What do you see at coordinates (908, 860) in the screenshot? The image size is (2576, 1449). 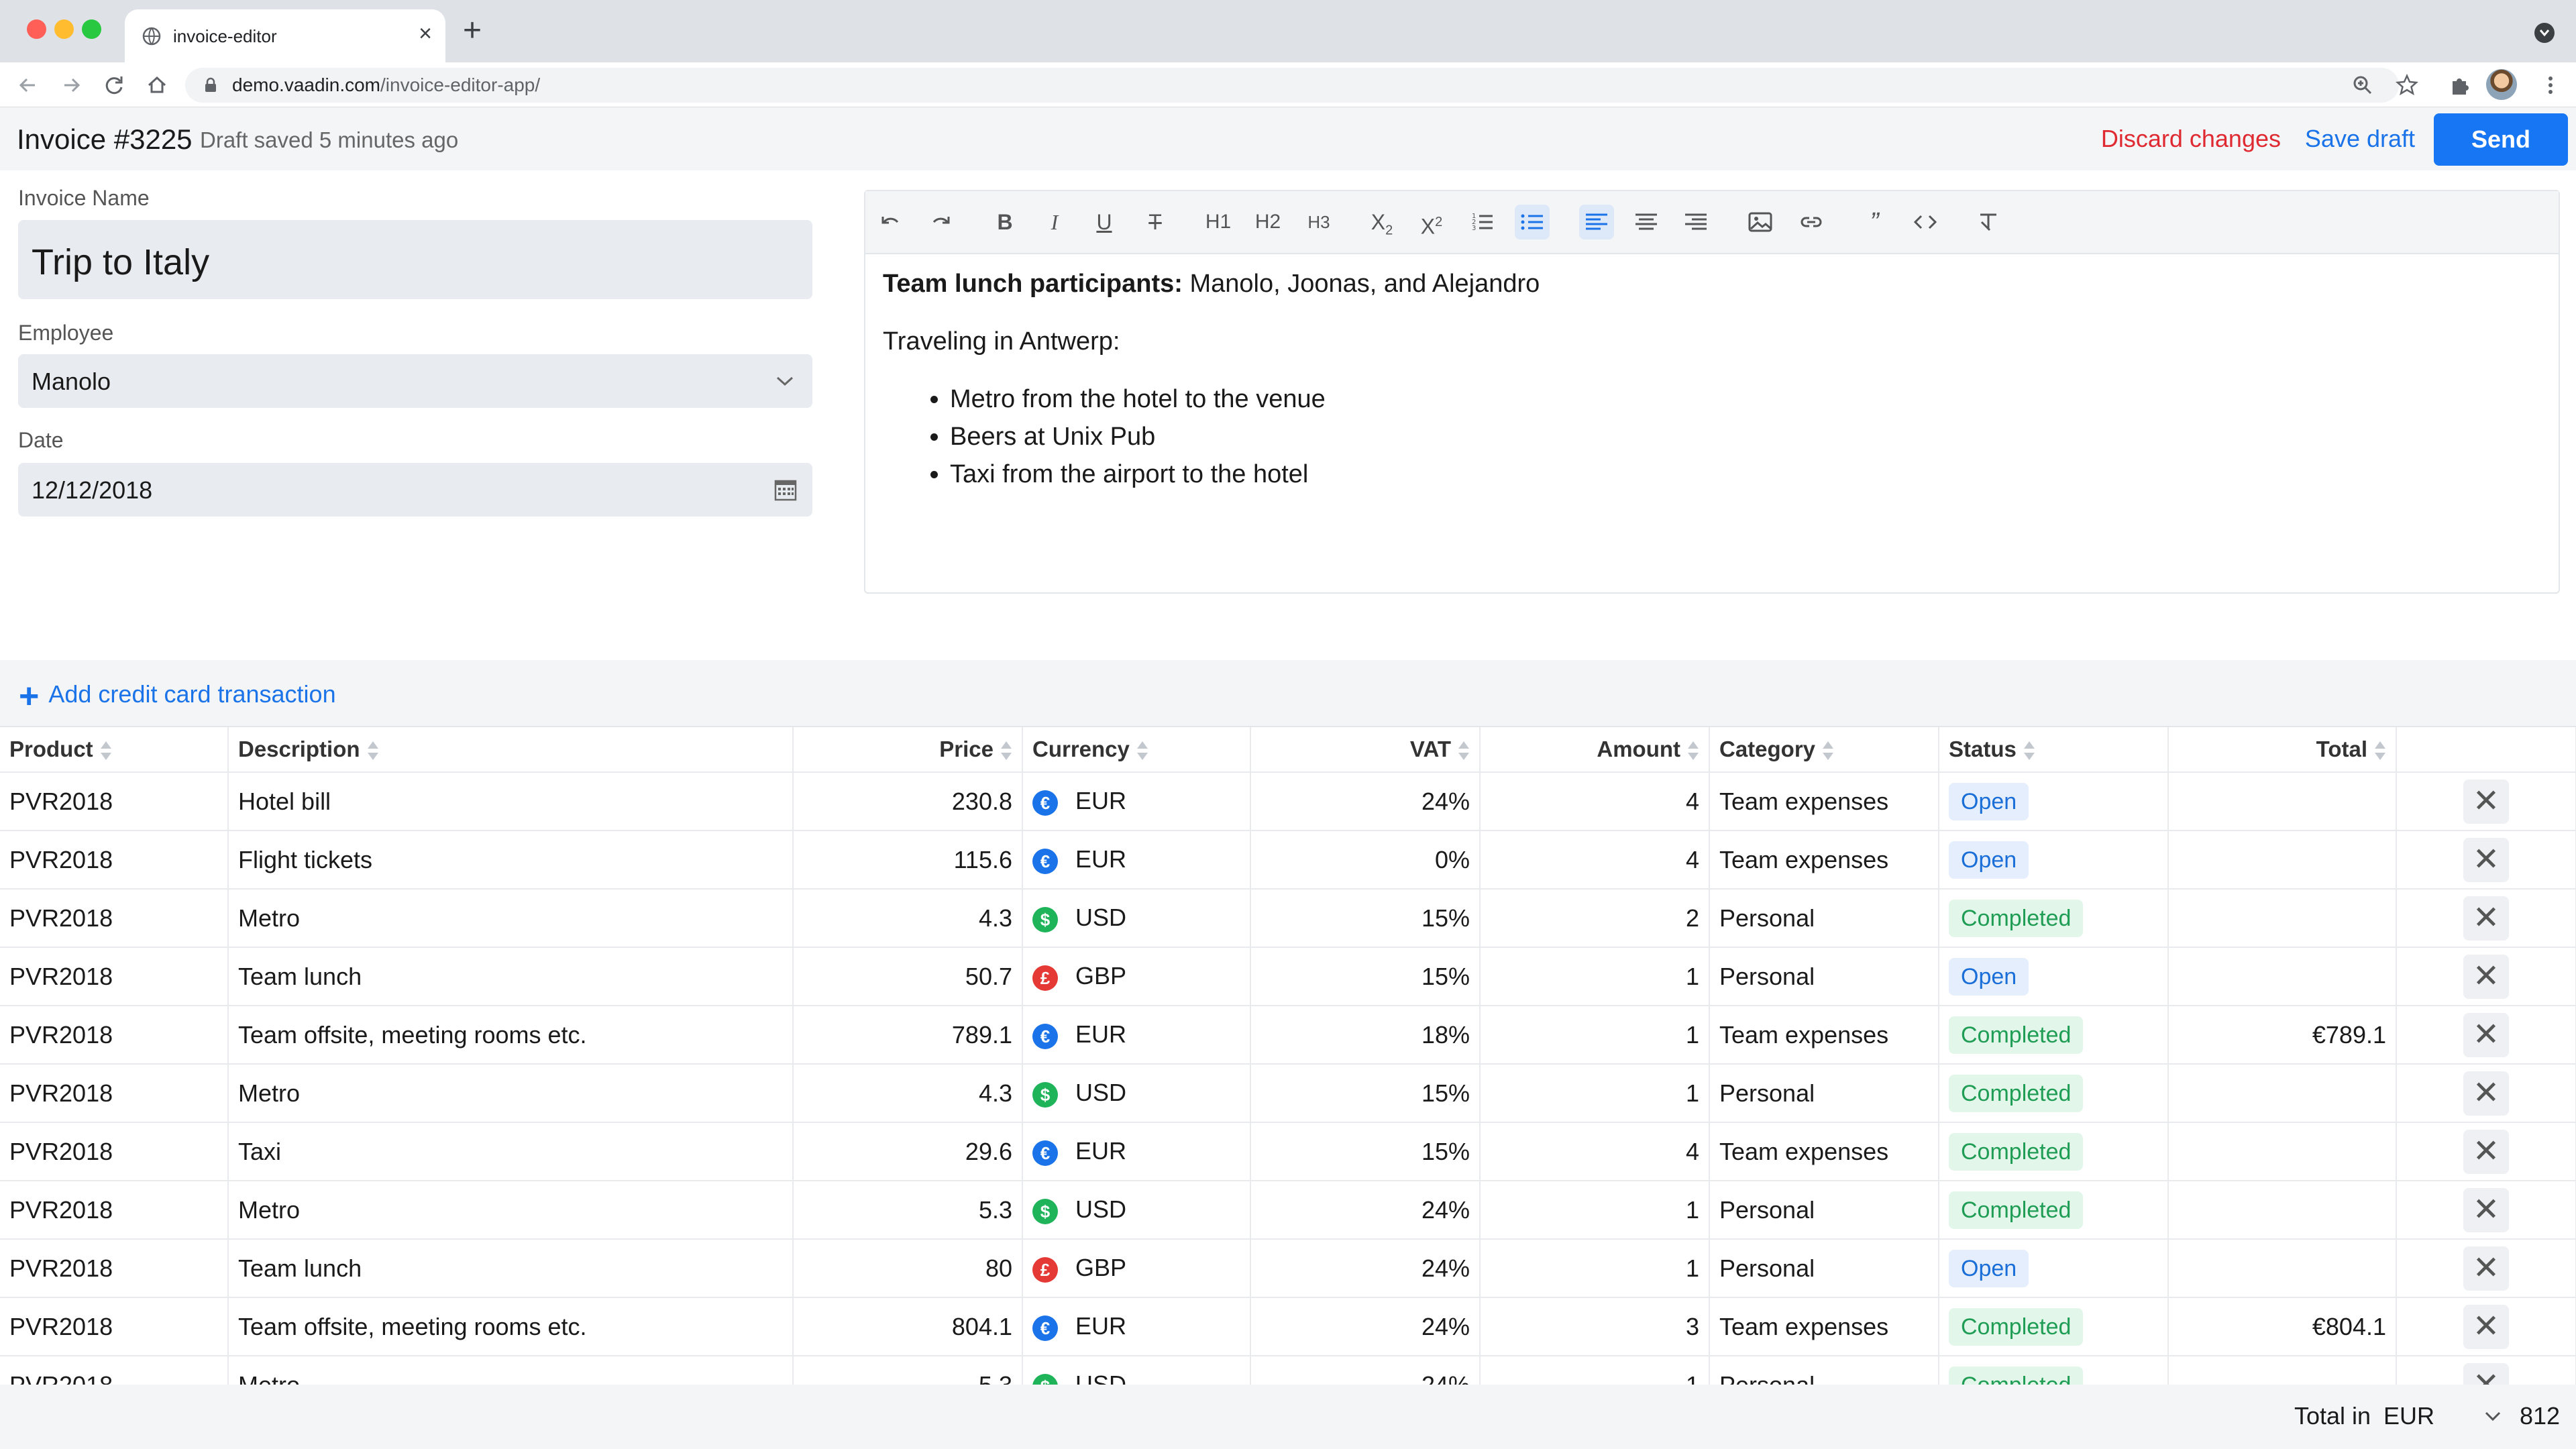 I see `cell-price: 115.6` at bounding box center [908, 860].